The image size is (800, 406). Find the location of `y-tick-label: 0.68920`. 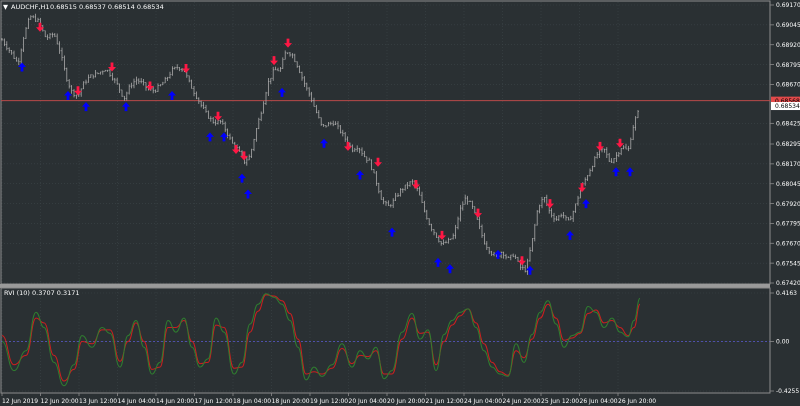

y-tick-label: 0.68920 is located at coordinates (788, 45).